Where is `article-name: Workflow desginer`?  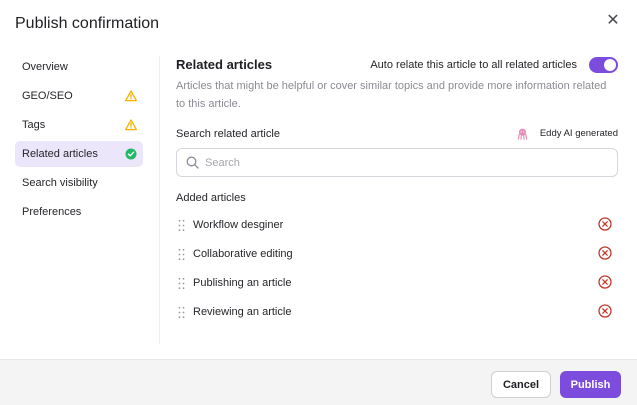 article-name: Workflow desginer is located at coordinates (238, 225).